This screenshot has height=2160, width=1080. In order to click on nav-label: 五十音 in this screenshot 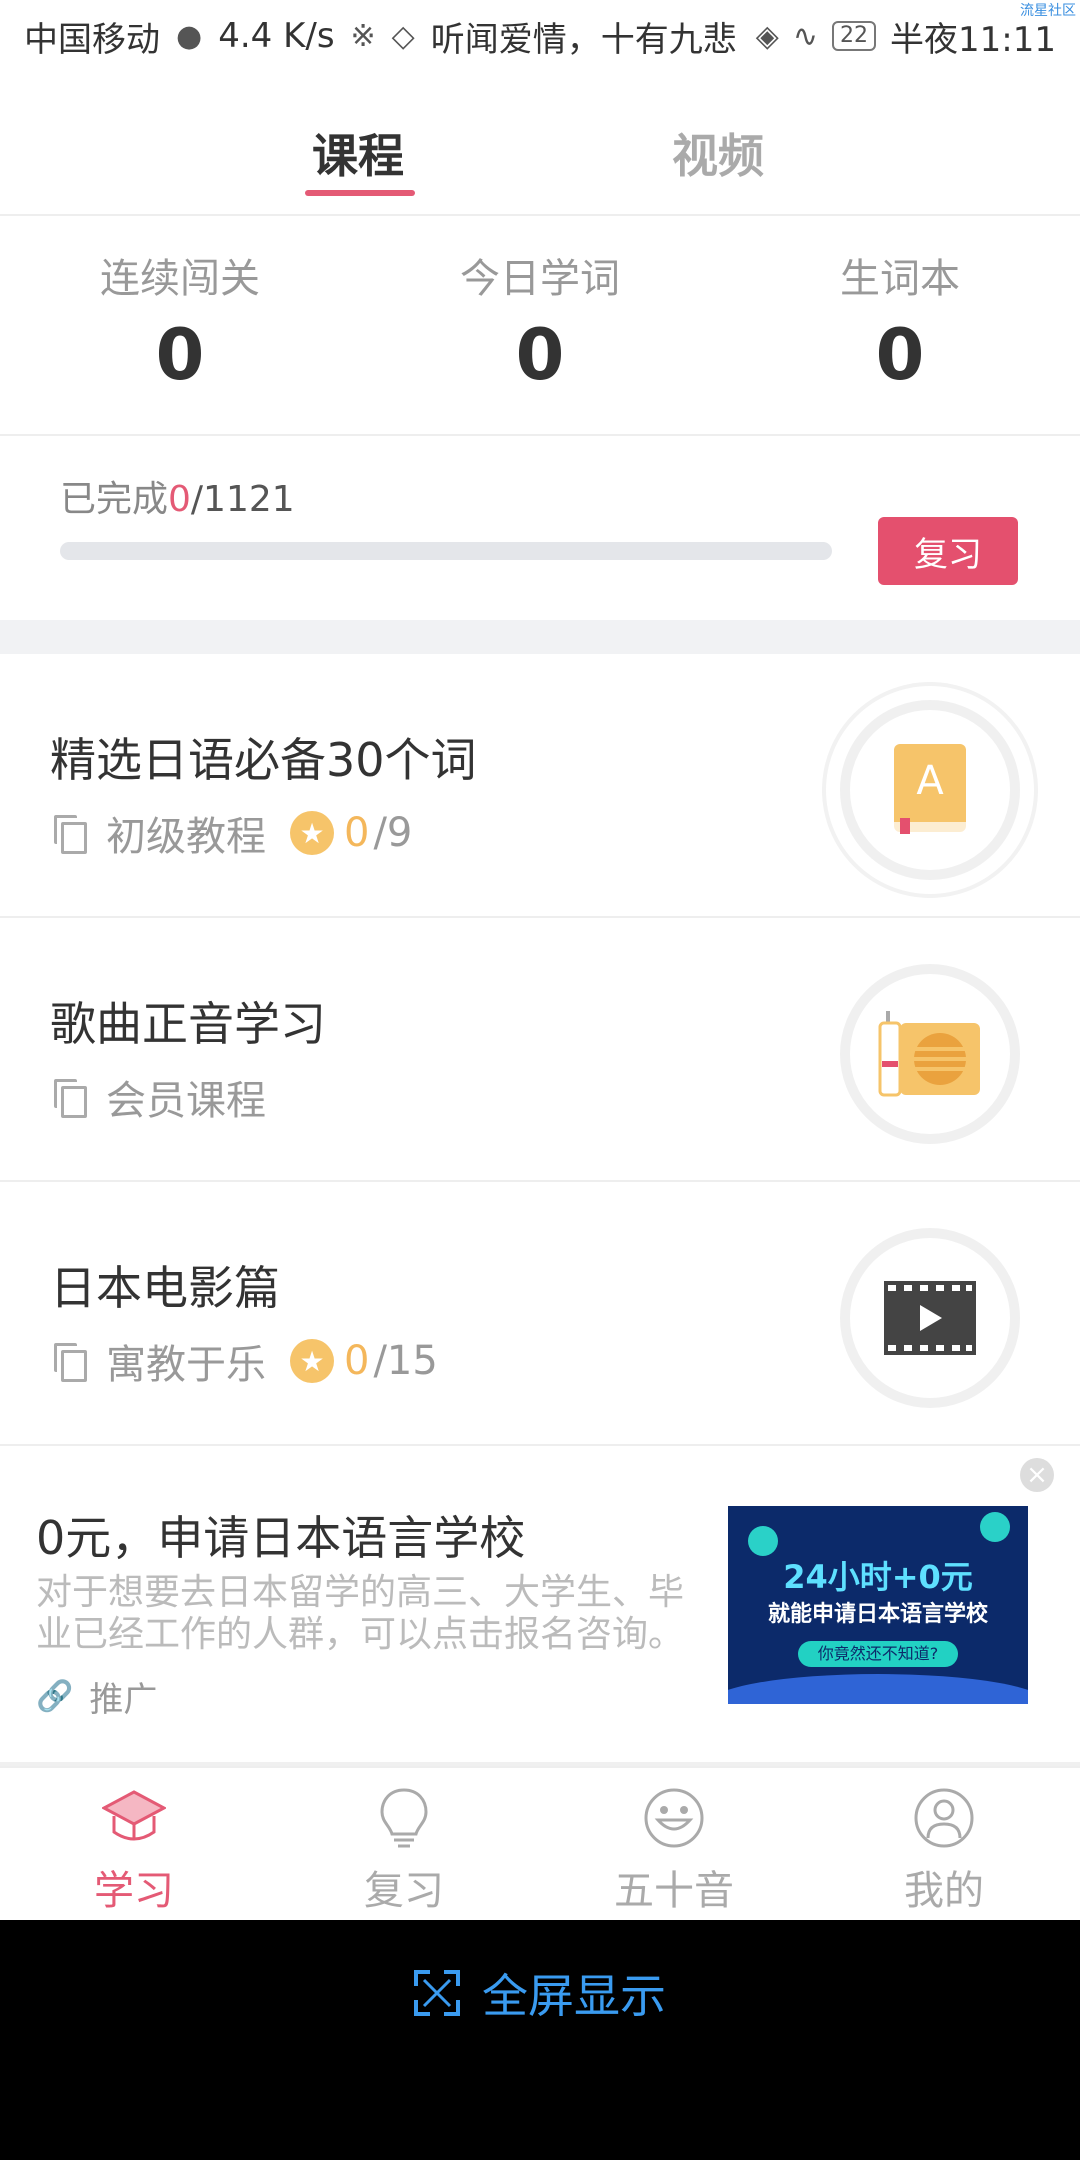, I will do `click(674, 1891)`.